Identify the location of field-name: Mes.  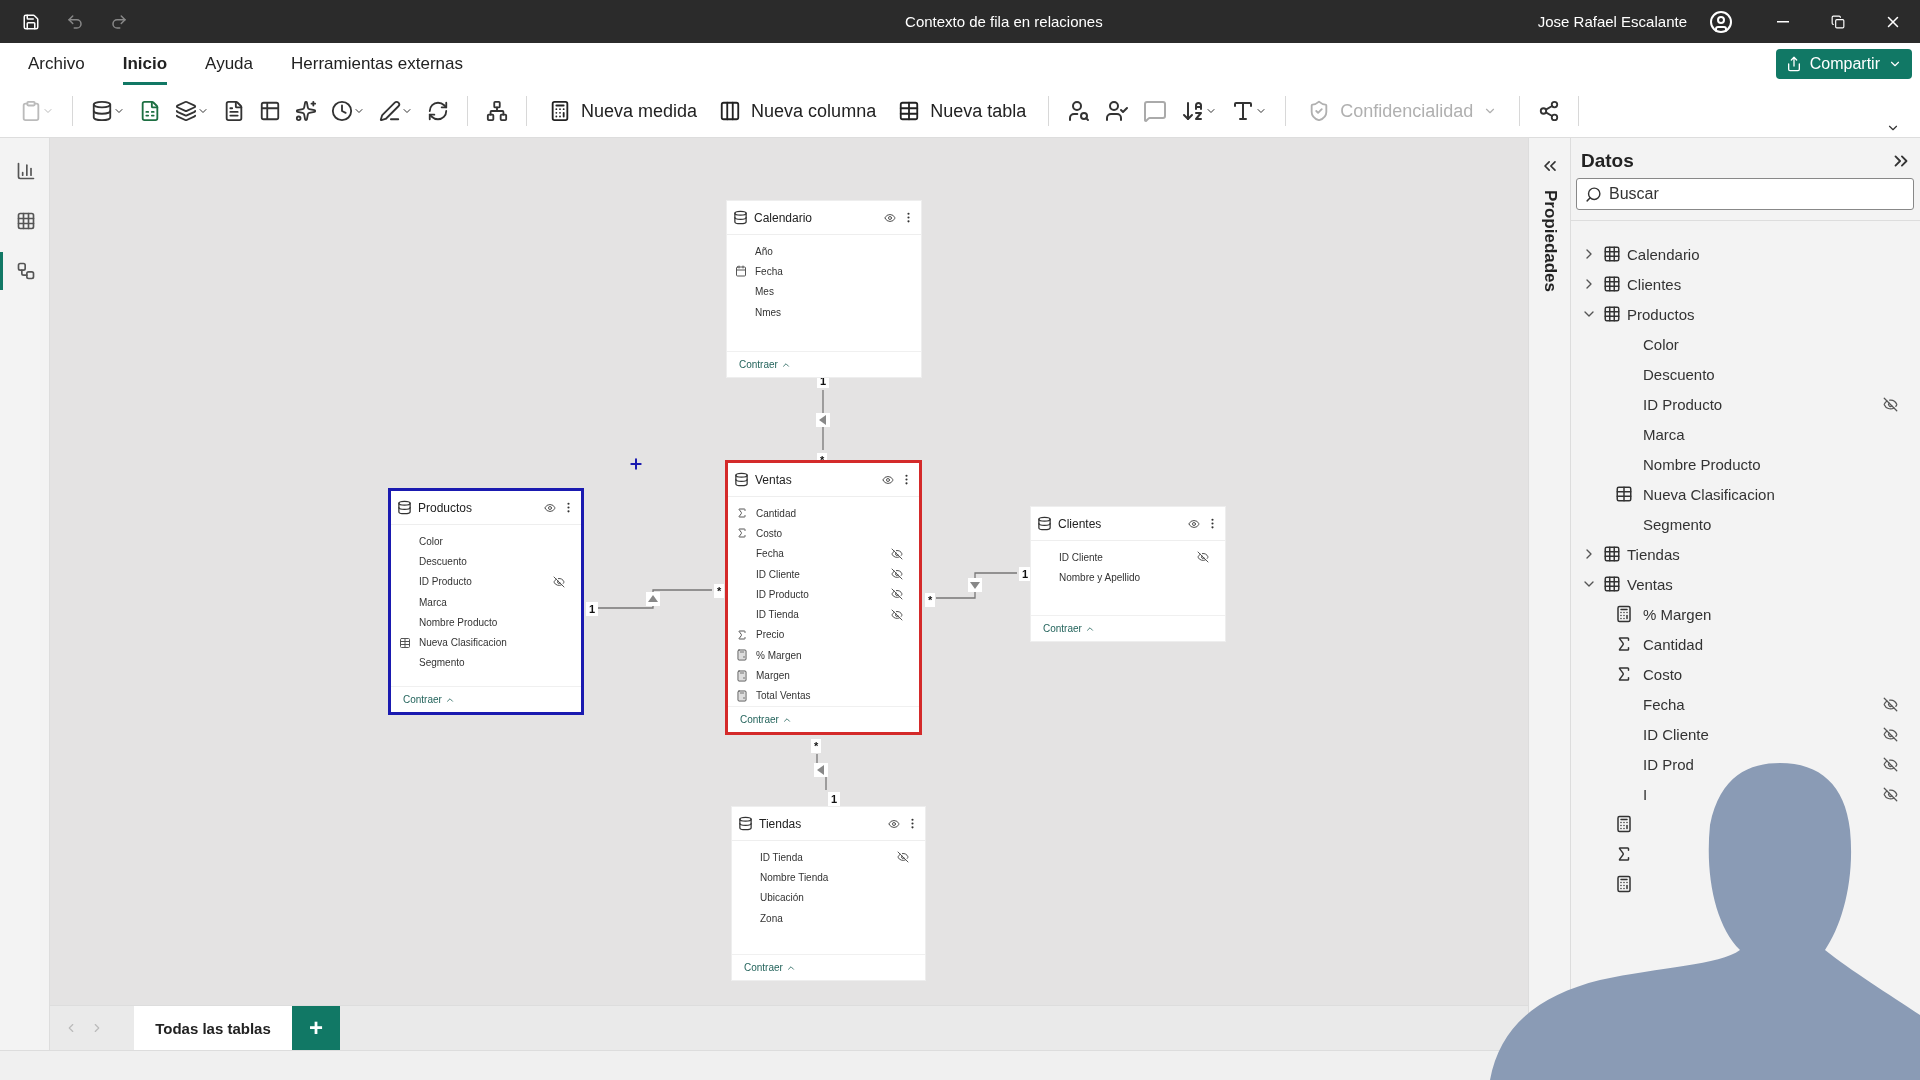
(830, 292).